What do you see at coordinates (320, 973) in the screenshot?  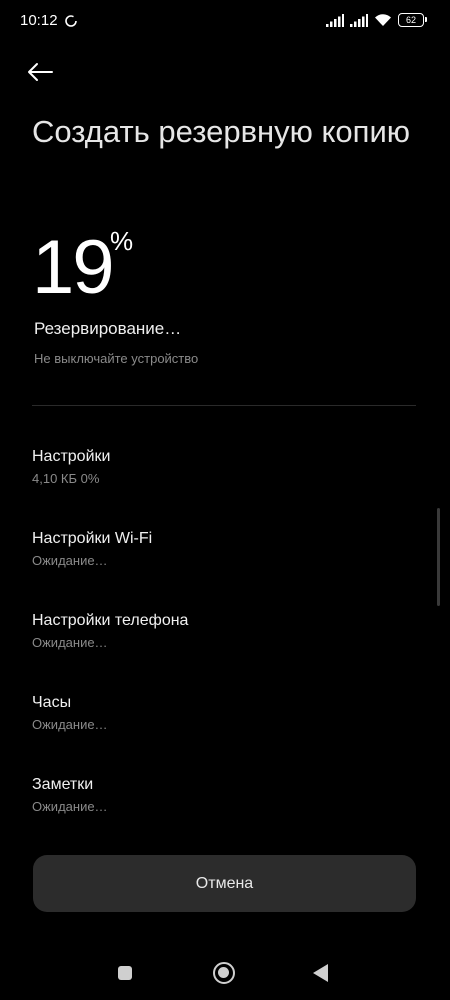 I see `back-icon` at bounding box center [320, 973].